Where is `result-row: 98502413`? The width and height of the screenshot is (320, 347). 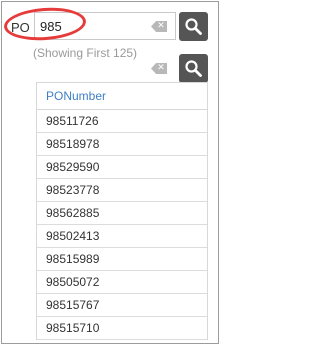
result-row: 98502413 is located at coordinates (122, 236).